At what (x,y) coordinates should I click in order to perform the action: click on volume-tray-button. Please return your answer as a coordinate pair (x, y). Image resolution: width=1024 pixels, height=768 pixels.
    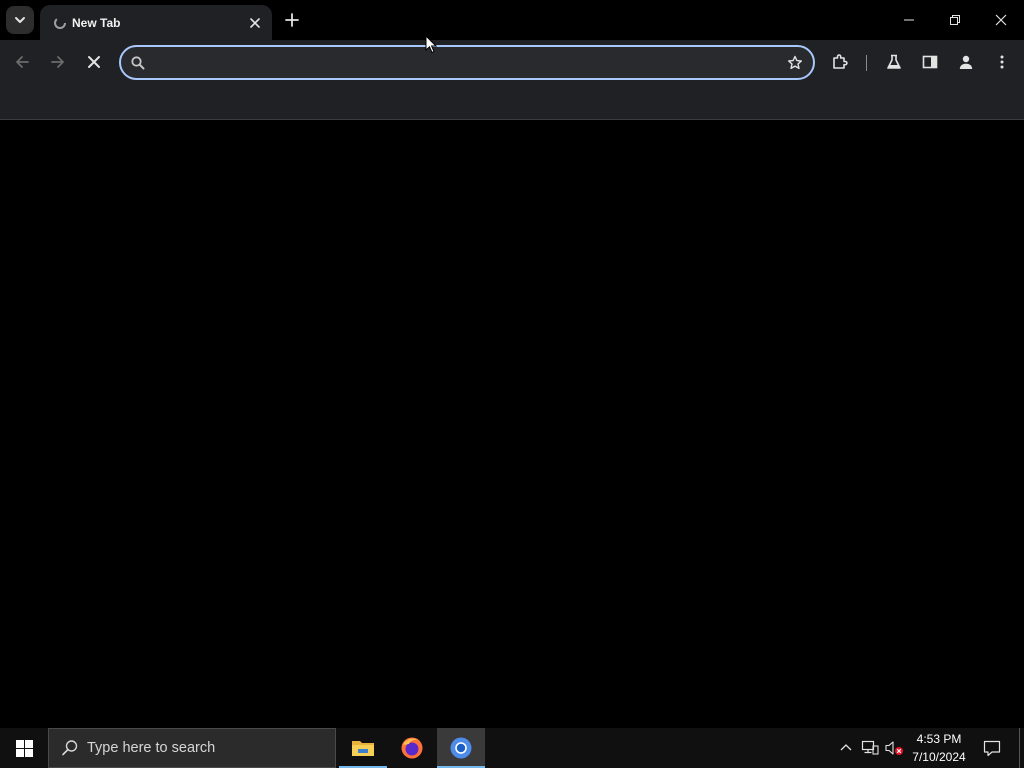
    Looking at the image, I should click on (894, 748).